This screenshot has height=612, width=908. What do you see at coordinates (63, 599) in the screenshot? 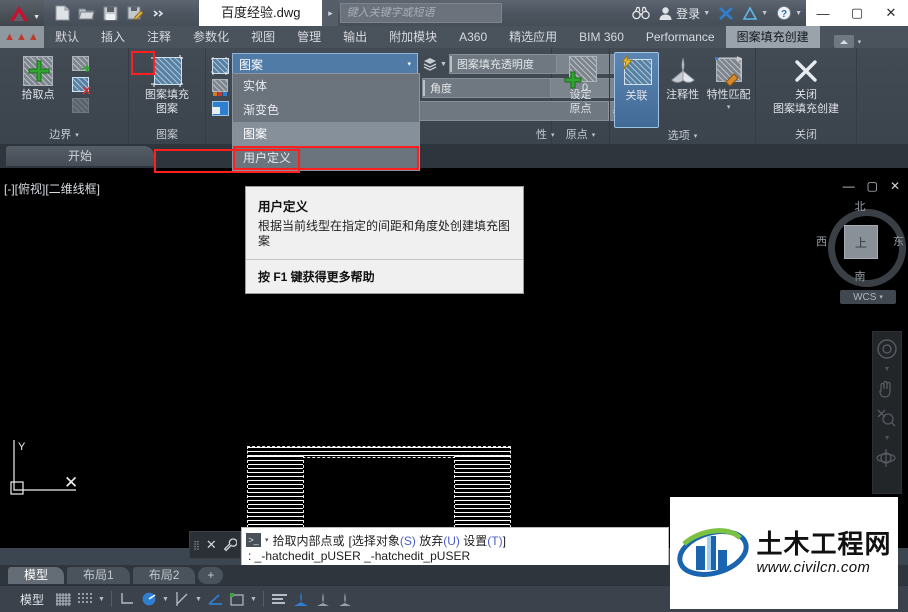
I see `display-grid-icon` at bounding box center [63, 599].